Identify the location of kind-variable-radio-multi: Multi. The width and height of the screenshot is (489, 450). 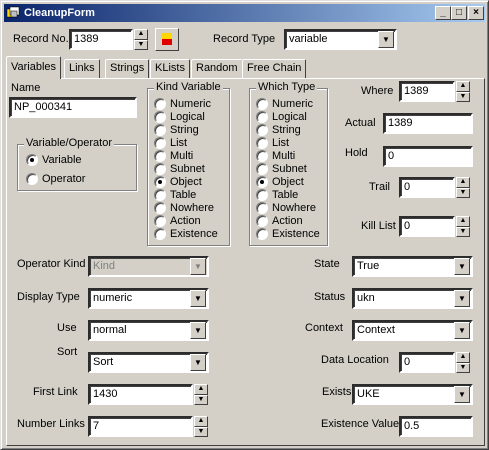
(173, 155).